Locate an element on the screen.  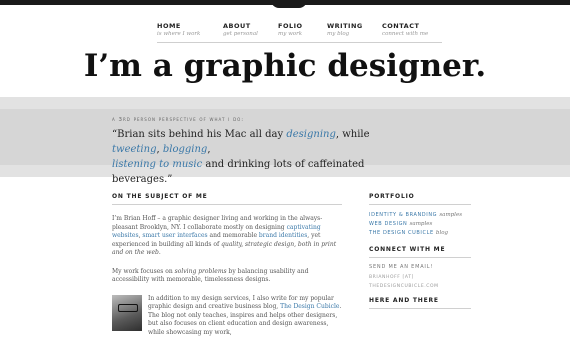
quote-text: “Brian sits behind his Mac all day is located at coordinates (199, 134).